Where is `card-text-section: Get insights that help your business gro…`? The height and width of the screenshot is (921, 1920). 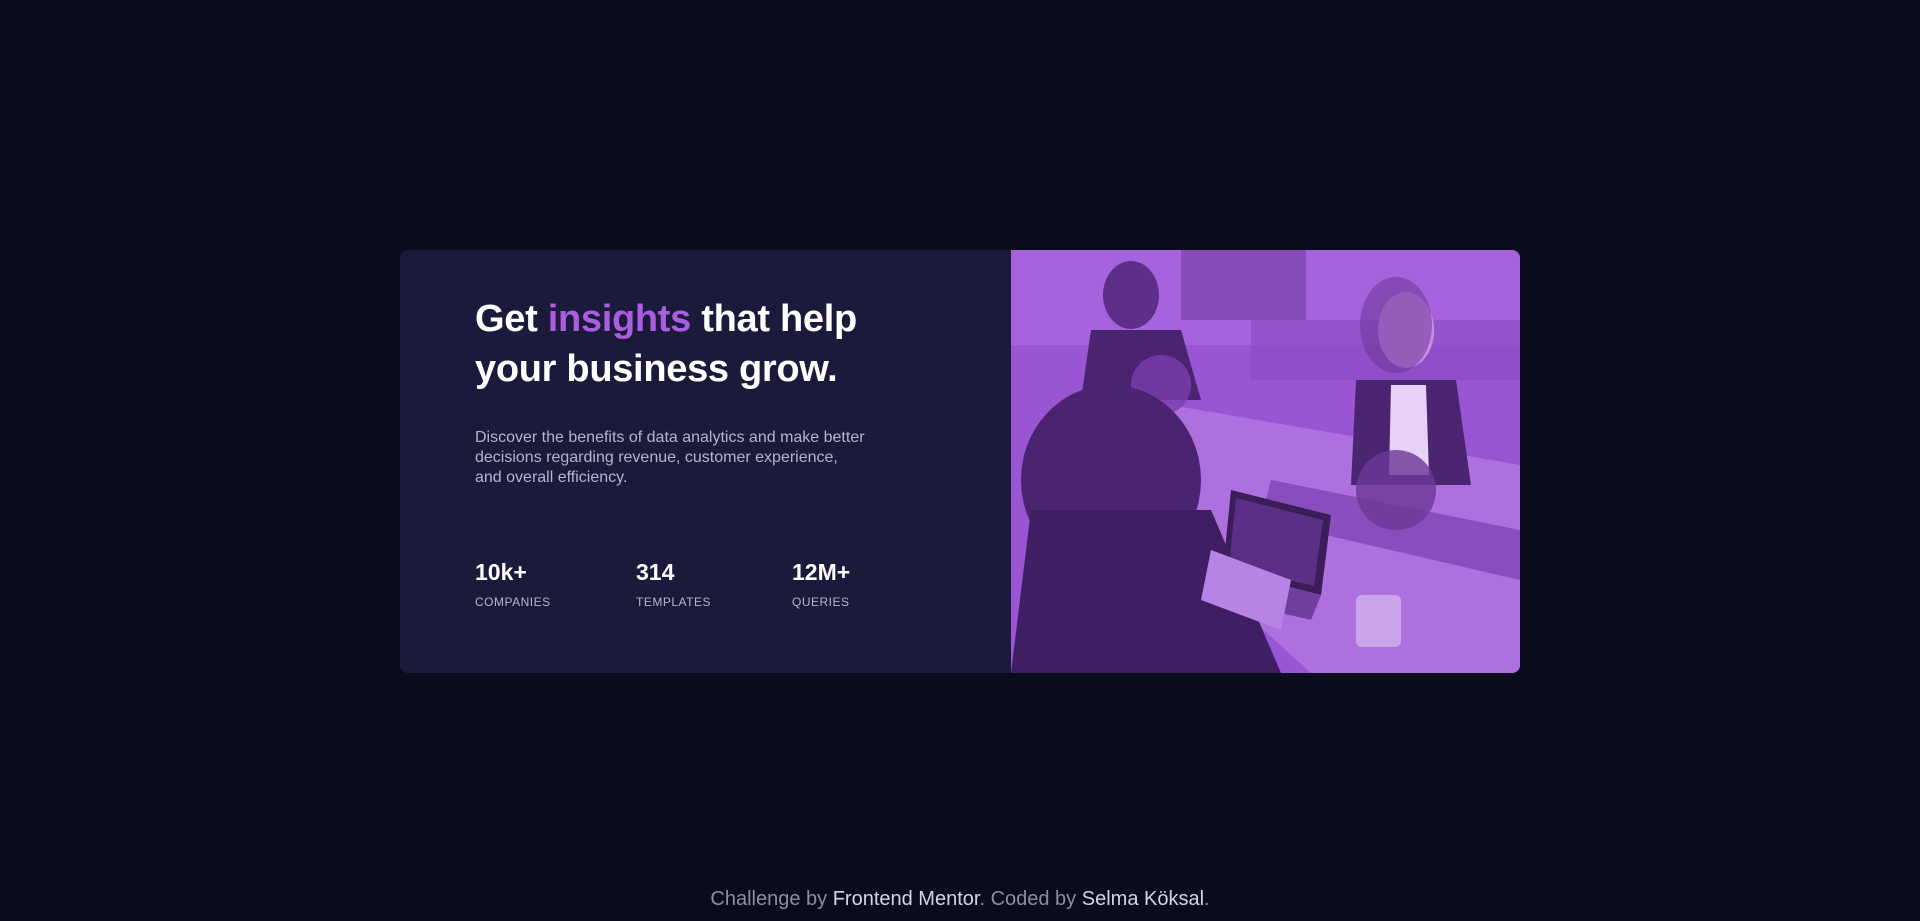 card-text-section: Get insights that help your business gro… is located at coordinates (705, 461).